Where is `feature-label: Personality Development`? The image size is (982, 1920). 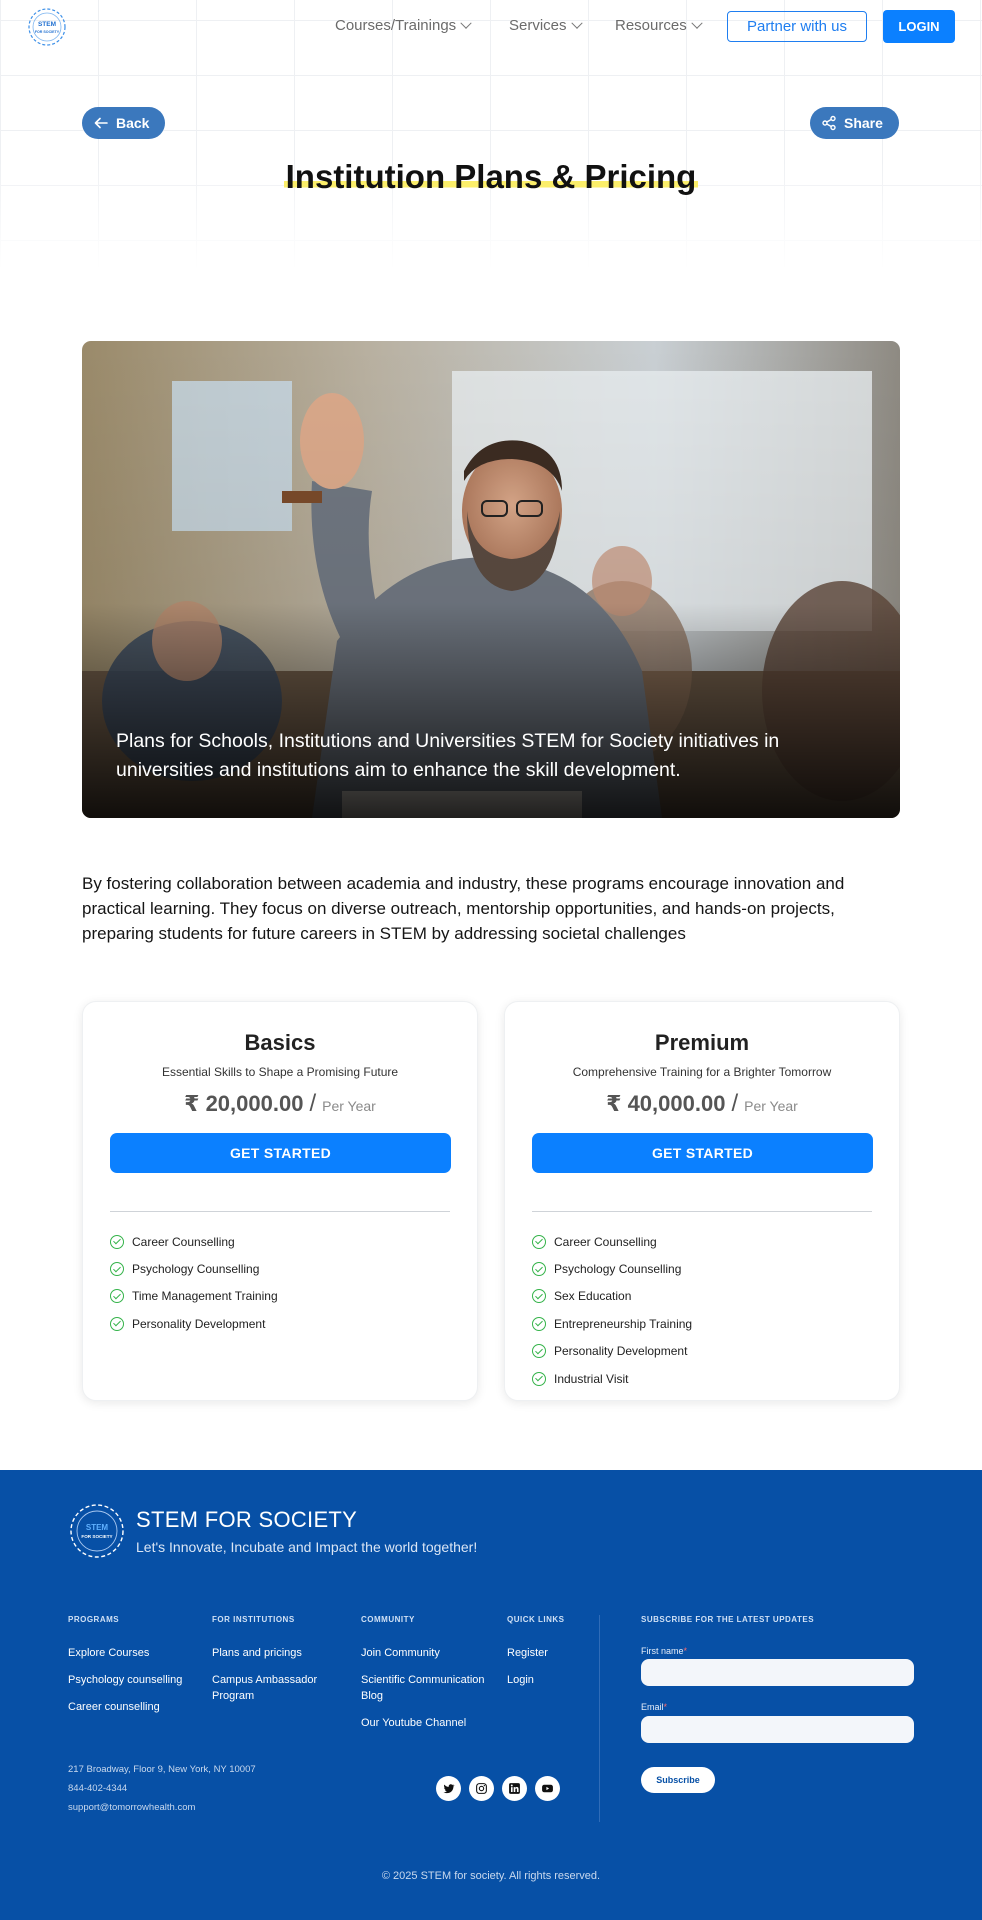 feature-label: Personality Development is located at coordinates (621, 1351).